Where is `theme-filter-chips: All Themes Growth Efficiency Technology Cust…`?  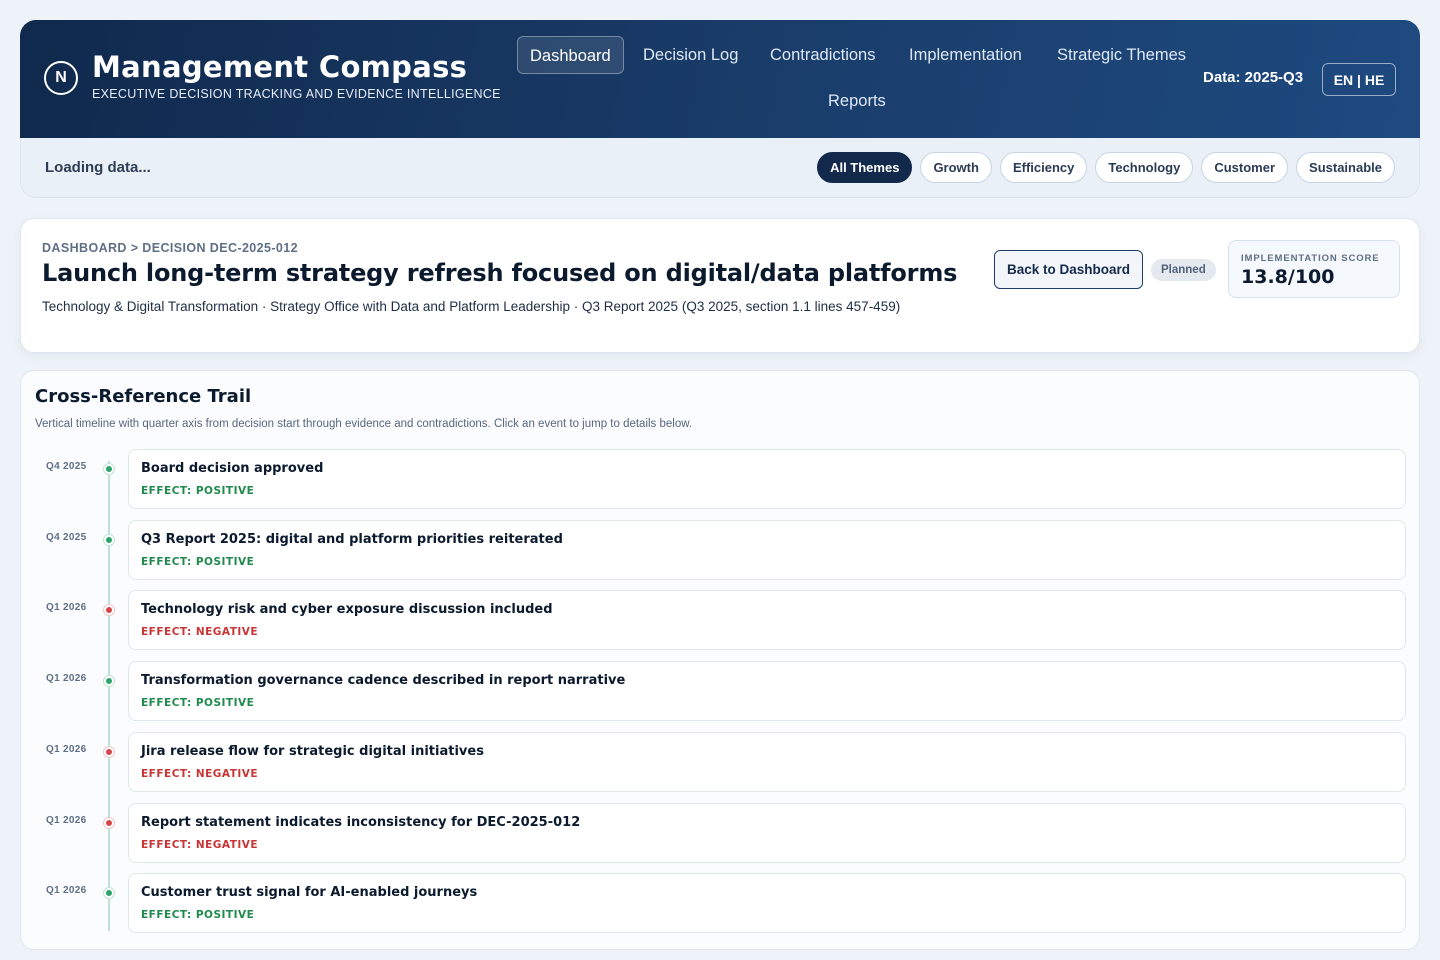
theme-filter-chips: All Themes Growth Efficiency Technology Cust… is located at coordinates (1106, 167).